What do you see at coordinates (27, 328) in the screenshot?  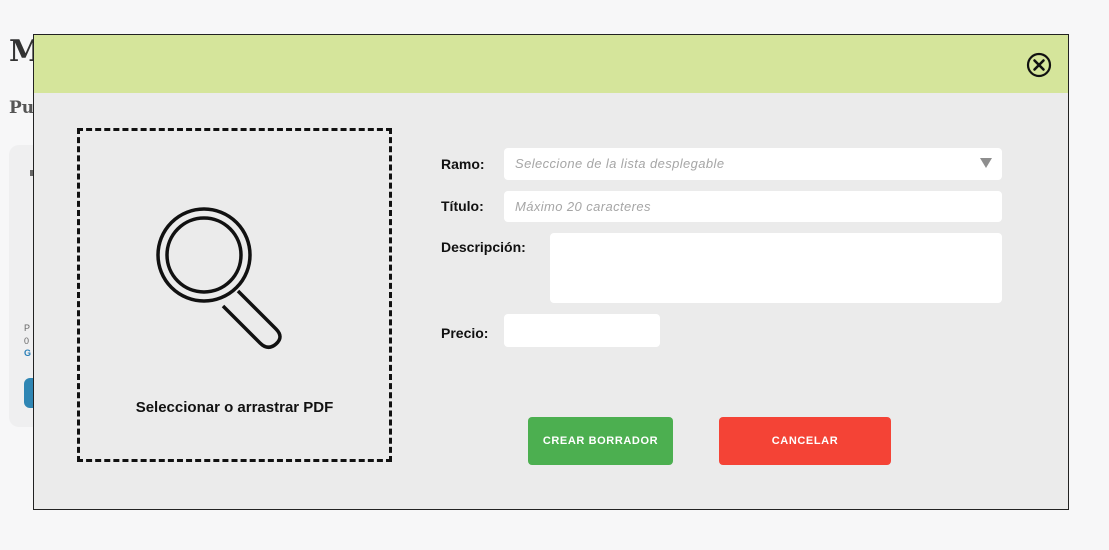 I see `card-text-1: P` at bounding box center [27, 328].